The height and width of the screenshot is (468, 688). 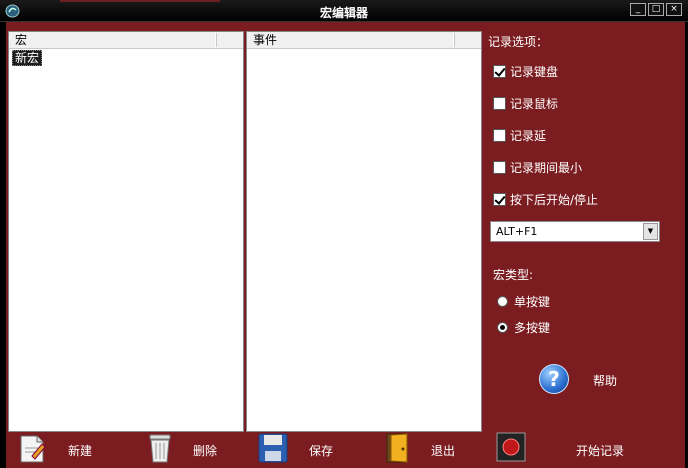 What do you see at coordinates (578, 379) in the screenshot?
I see `help-button: ? 帮助` at bounding box center [578, 379].